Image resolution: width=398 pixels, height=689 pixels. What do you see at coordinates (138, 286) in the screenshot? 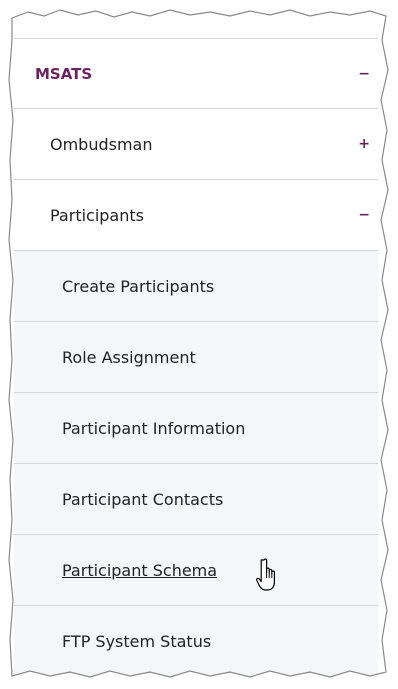
I see `submenu-item-label: Create Participants` at bounding box center [138, 286].